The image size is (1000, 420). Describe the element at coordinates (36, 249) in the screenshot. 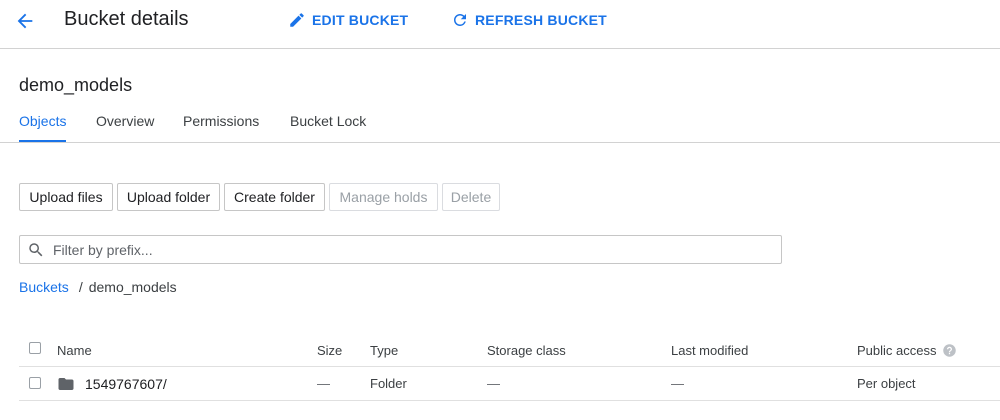

I see `search-icon` at that location.